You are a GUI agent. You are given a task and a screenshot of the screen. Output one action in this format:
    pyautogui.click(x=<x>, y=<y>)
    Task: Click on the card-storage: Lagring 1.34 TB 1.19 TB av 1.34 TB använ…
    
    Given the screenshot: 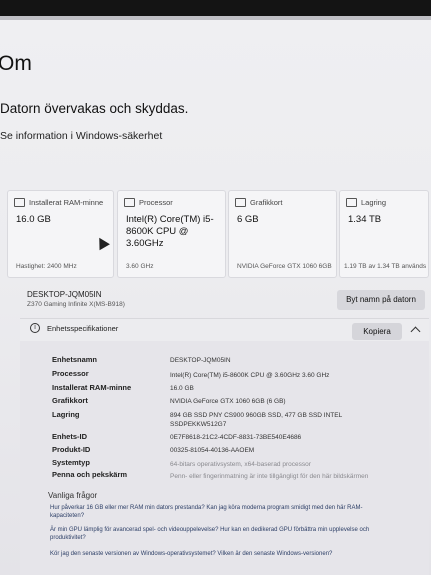 What is the action you would take?
    pyautogui.click(x=384, y=234)
    